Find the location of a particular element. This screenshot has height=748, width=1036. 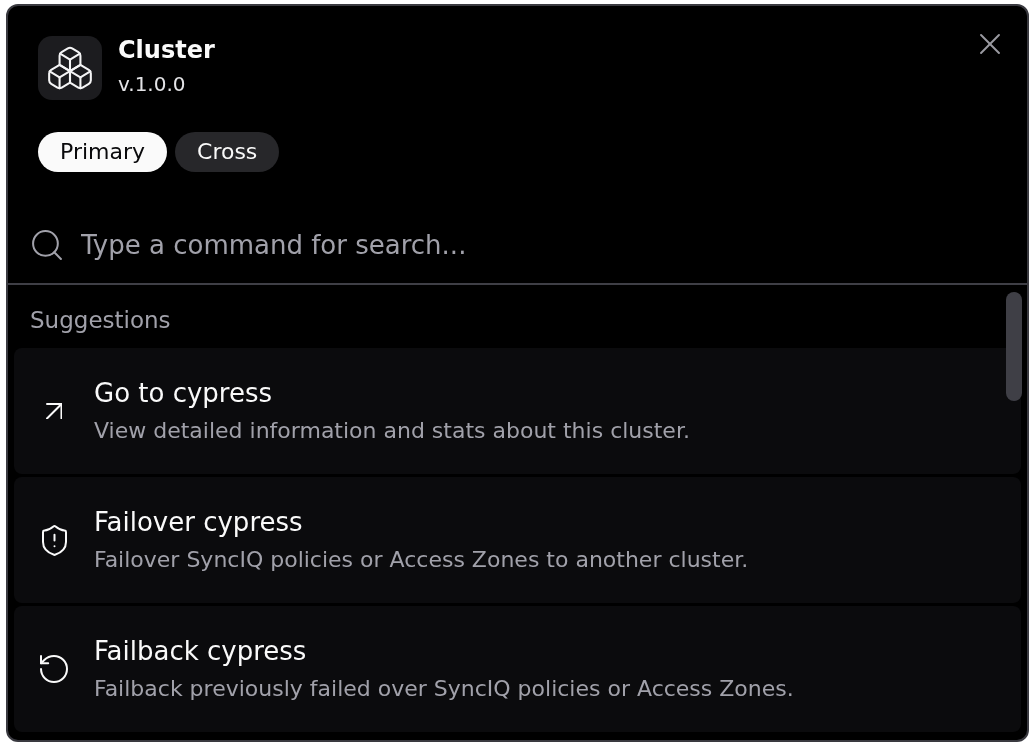

diagonal-arrow-icon is located at coordinates (54, 411).